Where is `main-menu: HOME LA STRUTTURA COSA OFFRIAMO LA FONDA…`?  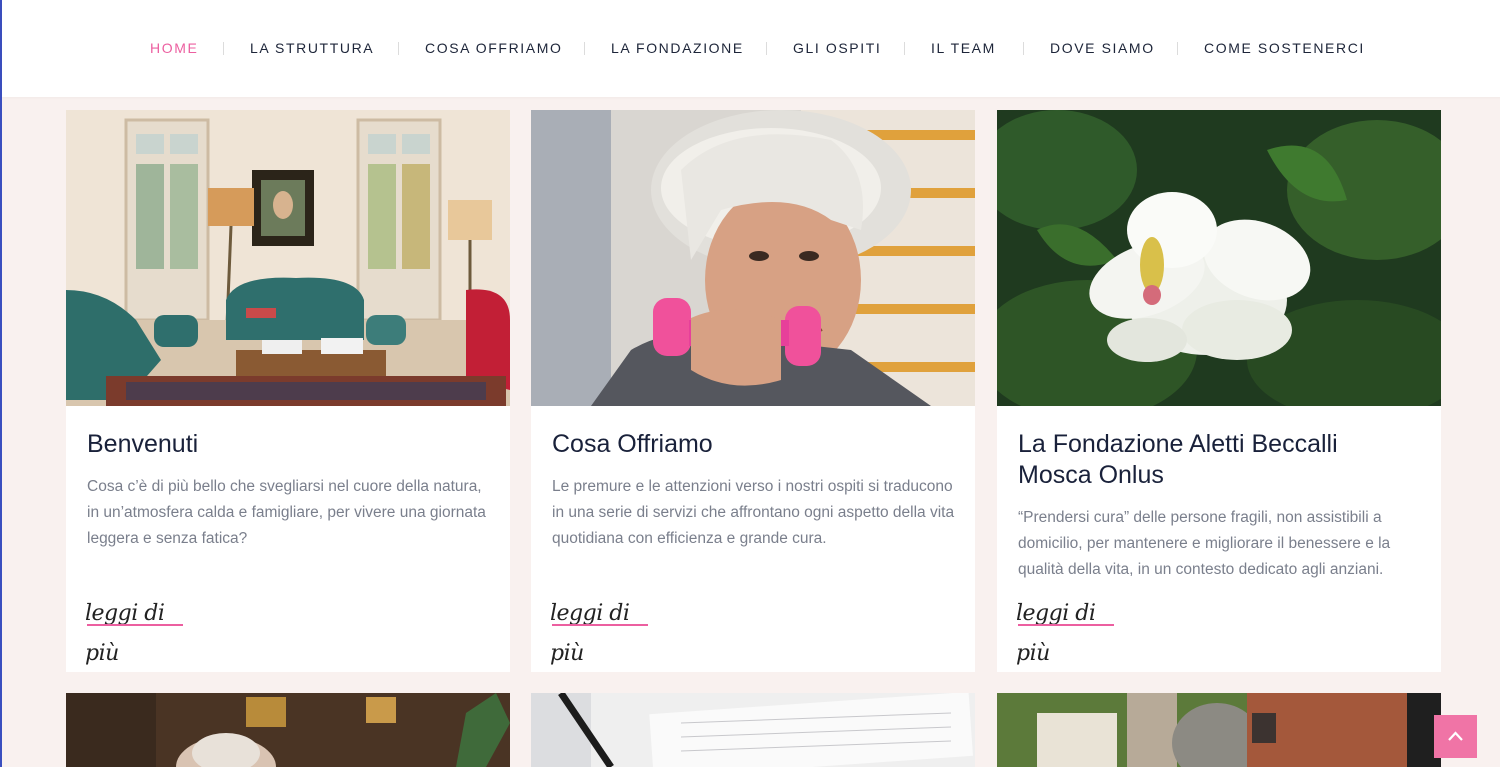 main-menu: HOME LA STRUTTURA COSA OFFRIAMO LA FONDA… is located at coordinates (751, 48).